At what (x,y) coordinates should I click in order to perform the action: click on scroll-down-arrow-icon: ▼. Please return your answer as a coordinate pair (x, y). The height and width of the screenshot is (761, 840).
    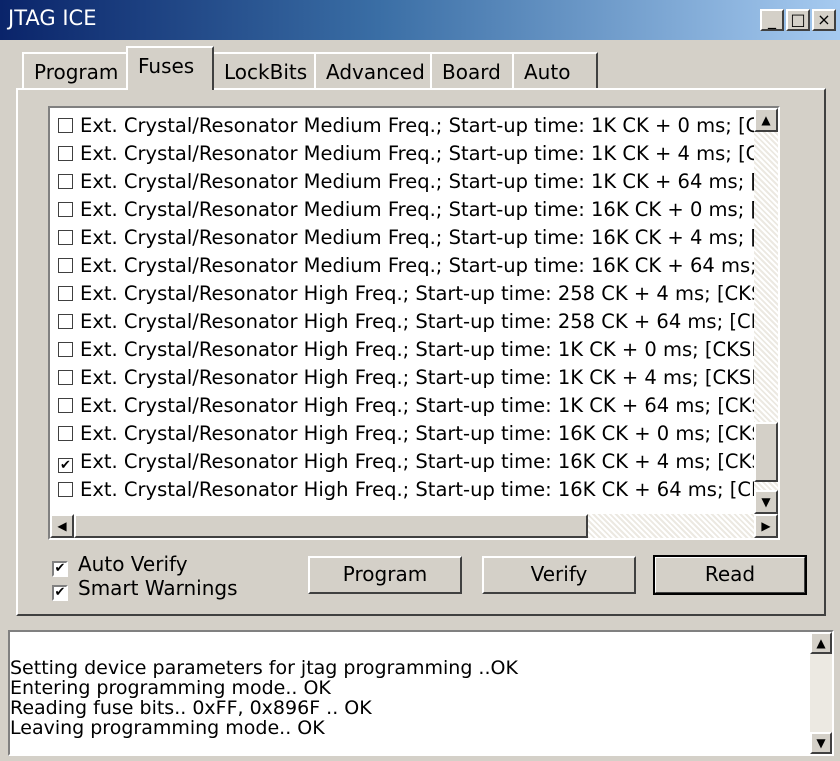
    Looking at the image, I should click on (766, 502).